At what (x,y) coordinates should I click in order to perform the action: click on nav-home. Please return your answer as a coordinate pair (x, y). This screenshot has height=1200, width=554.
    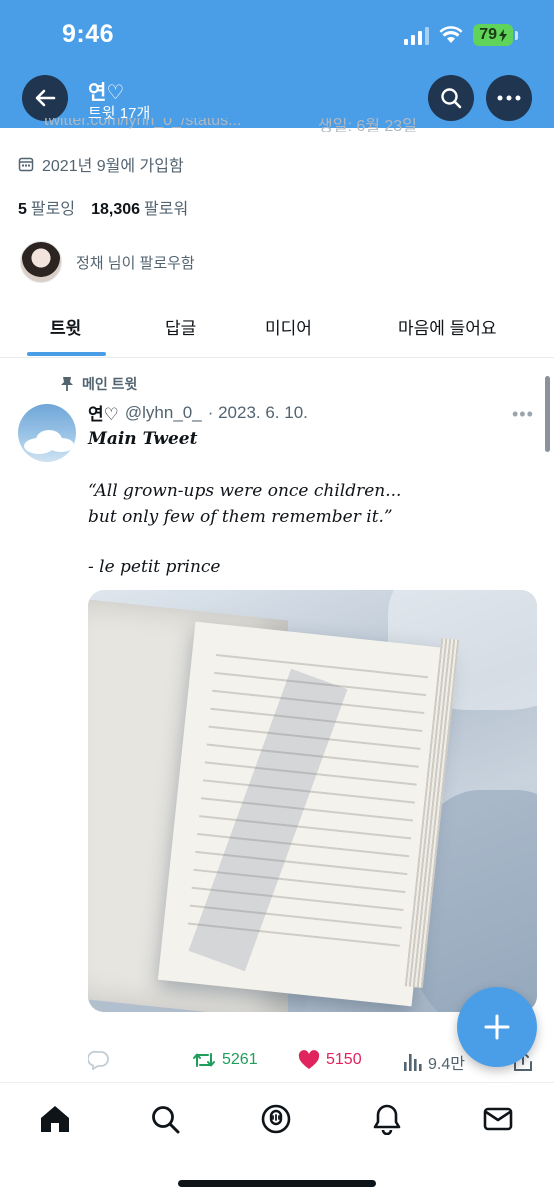
    Looking at the image, I should click on (55, 1119).